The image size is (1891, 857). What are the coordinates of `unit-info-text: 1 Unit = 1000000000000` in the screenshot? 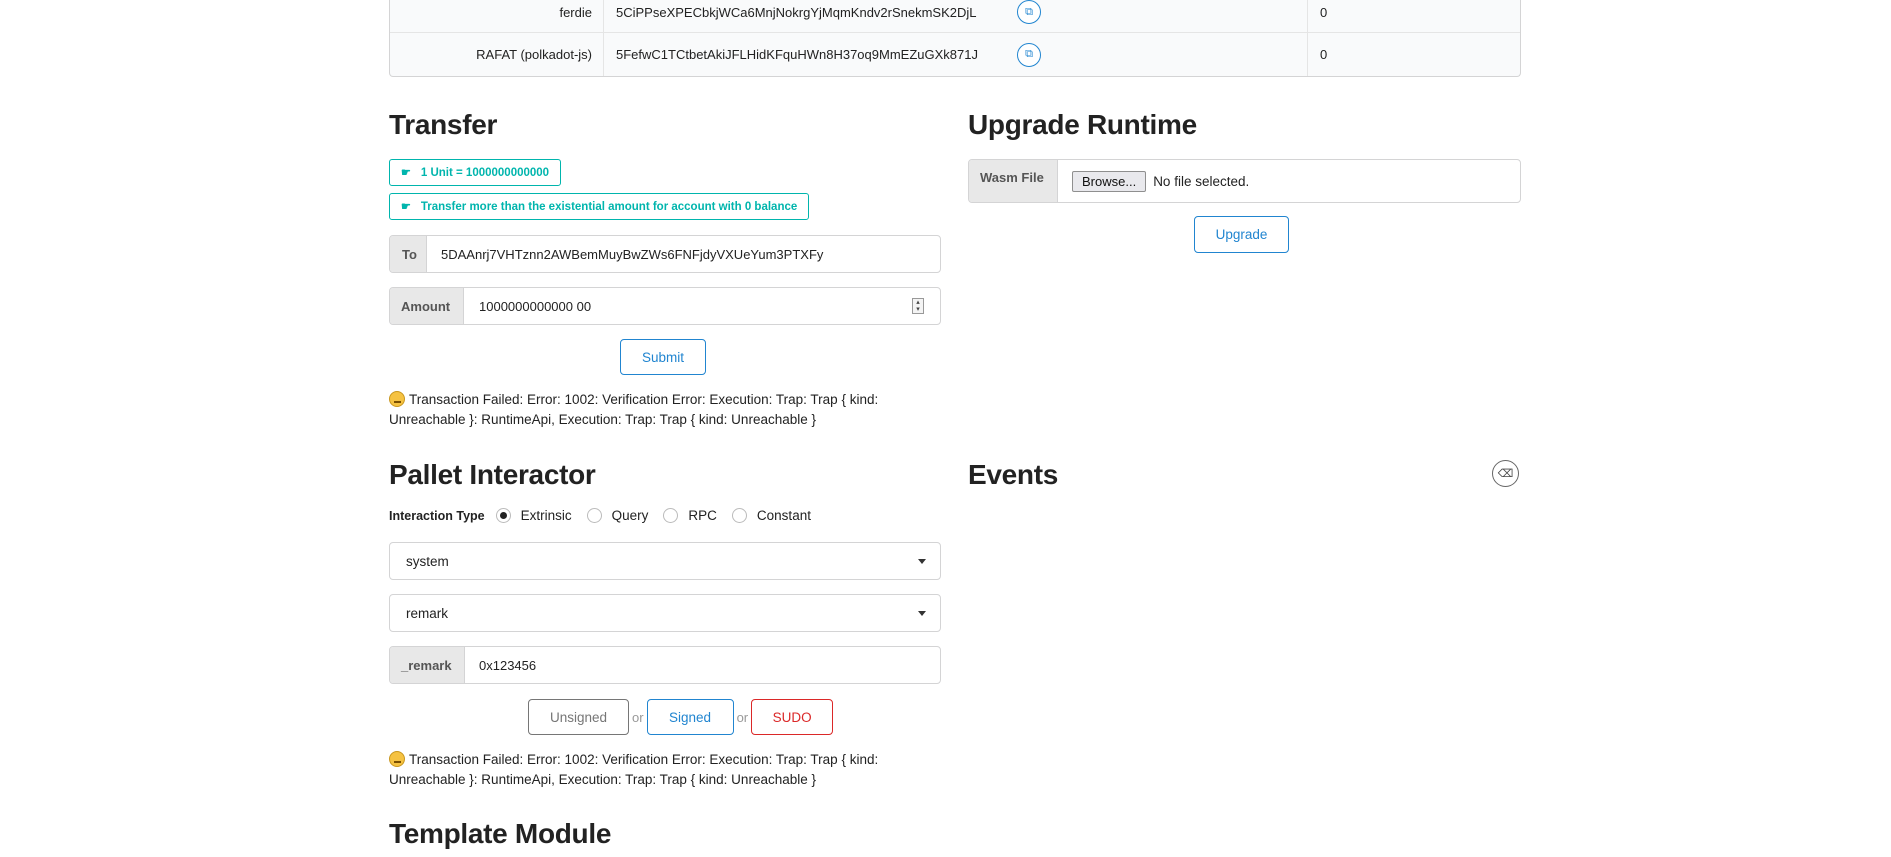 It's located at (485, 172).